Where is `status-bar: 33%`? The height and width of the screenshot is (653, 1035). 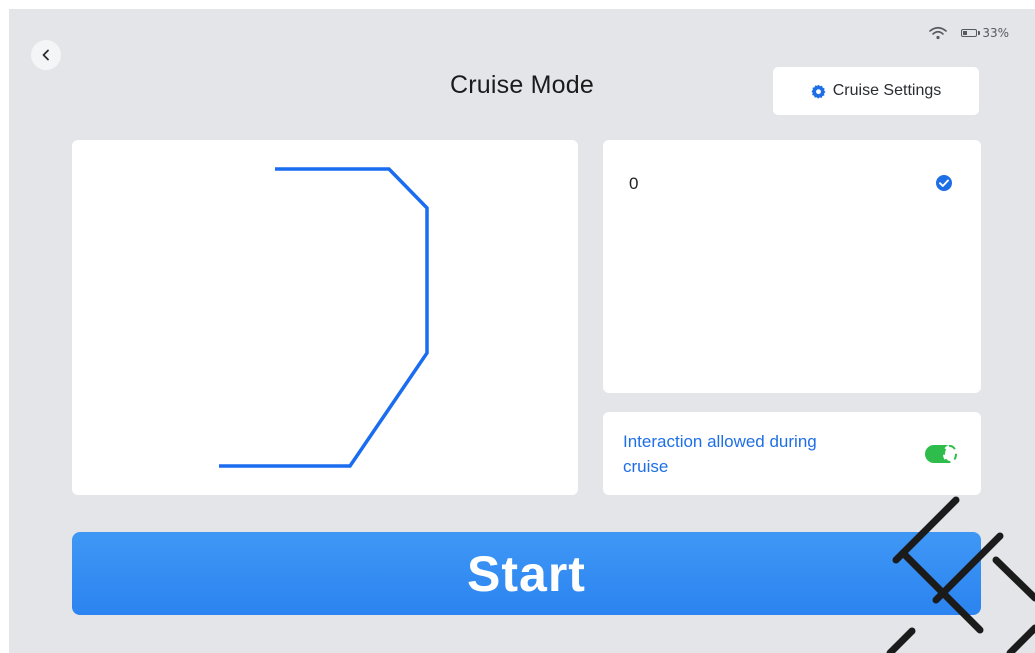
status-bar: 33% is located at coordinates (969, 33).